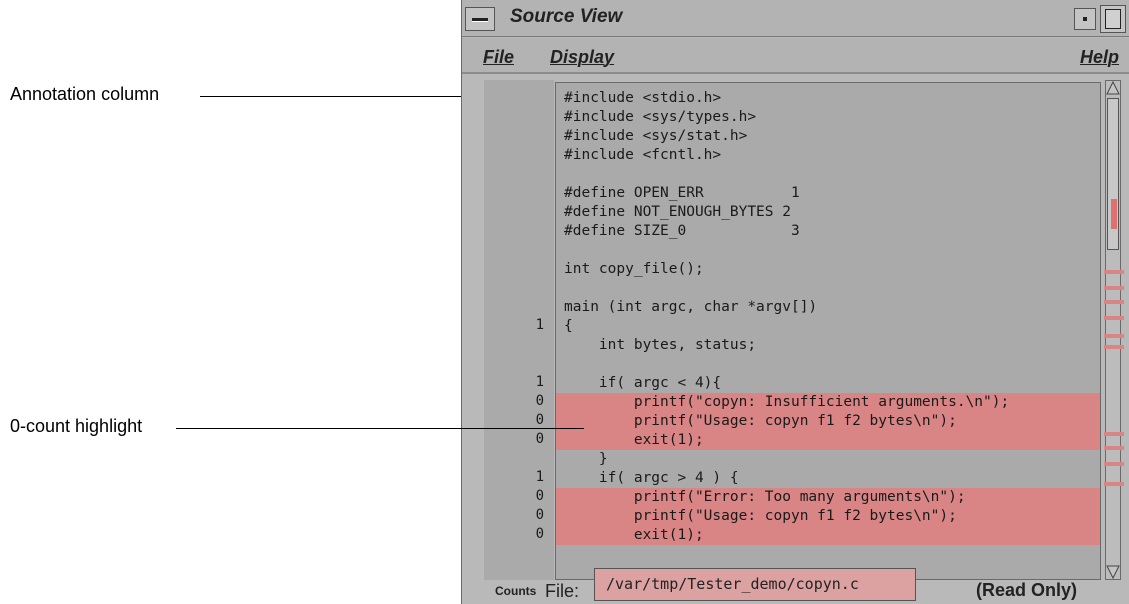 This screenshot has height=604, width=1129. Describe the element at coordinates (519, 330) in the screenshot. I see `annotation-column: 110001000` at that location.